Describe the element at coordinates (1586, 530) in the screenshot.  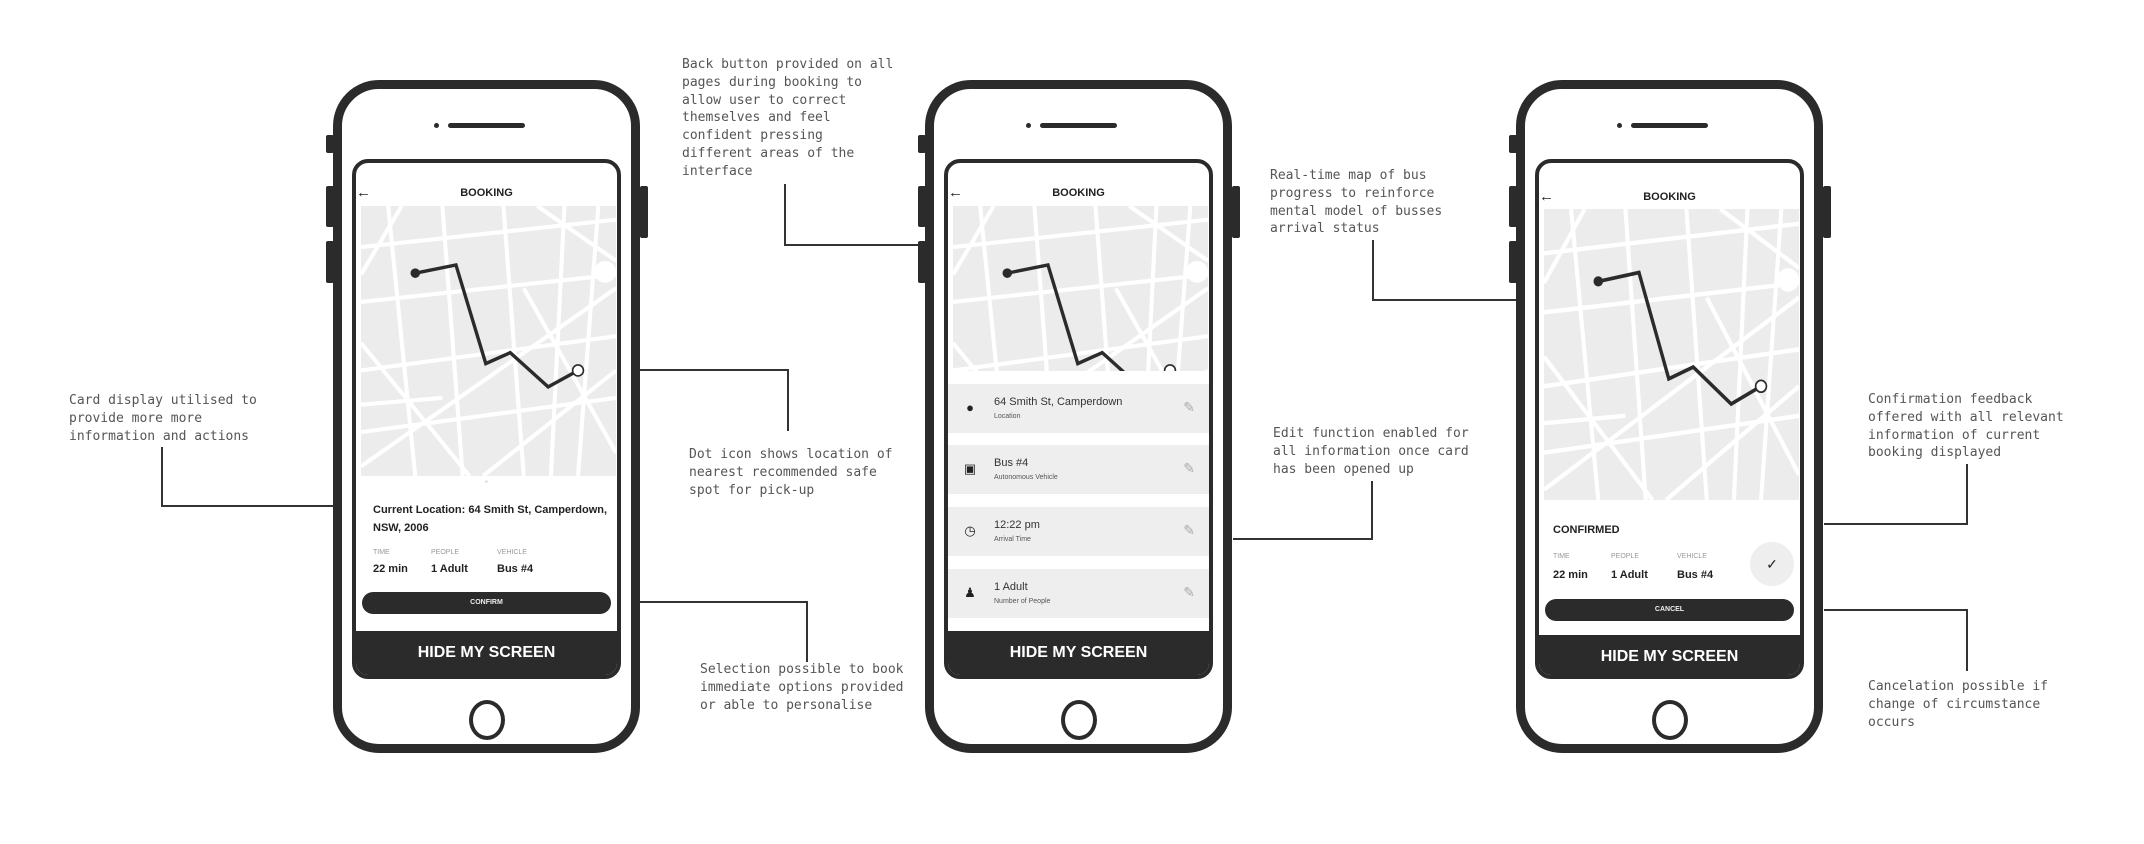
I see `status-confirmed: CONFIRMED` at that location.